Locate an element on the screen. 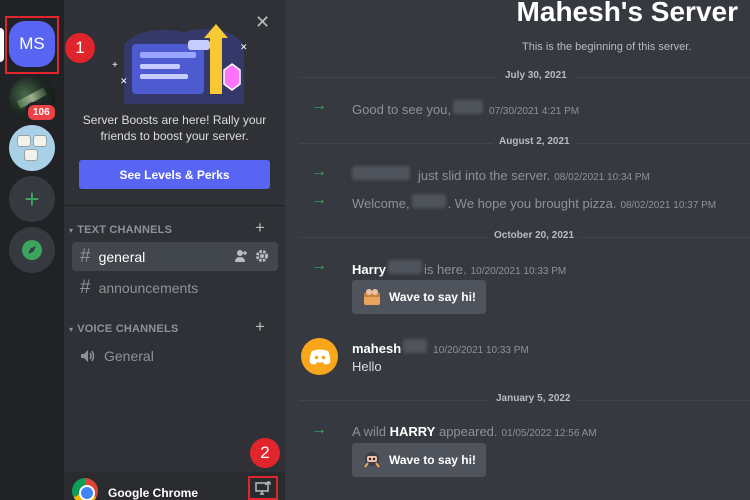  date-divider: July 30, 2021 is located at coordinates (525, 75).